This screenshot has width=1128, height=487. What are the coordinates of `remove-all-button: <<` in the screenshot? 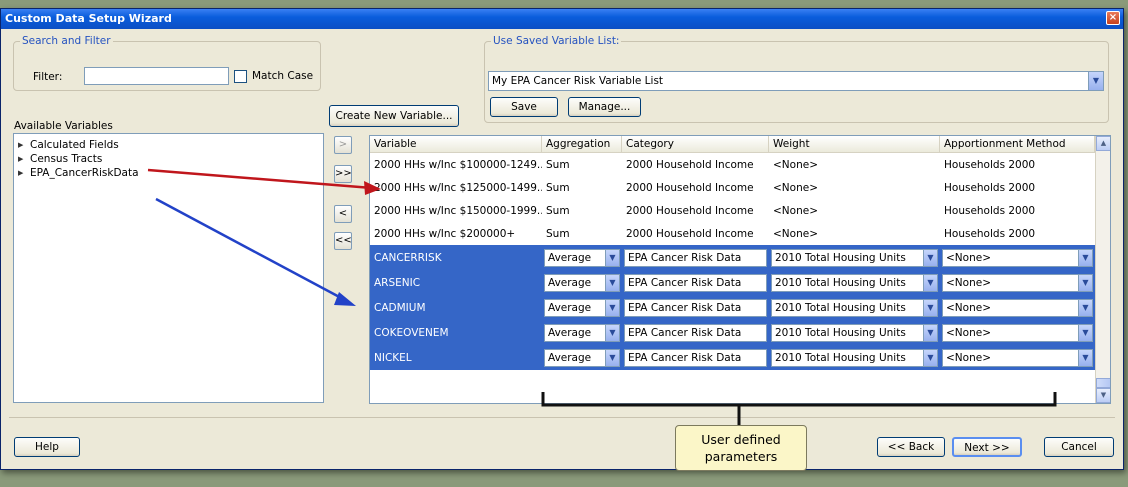 It's located at (343, 241).